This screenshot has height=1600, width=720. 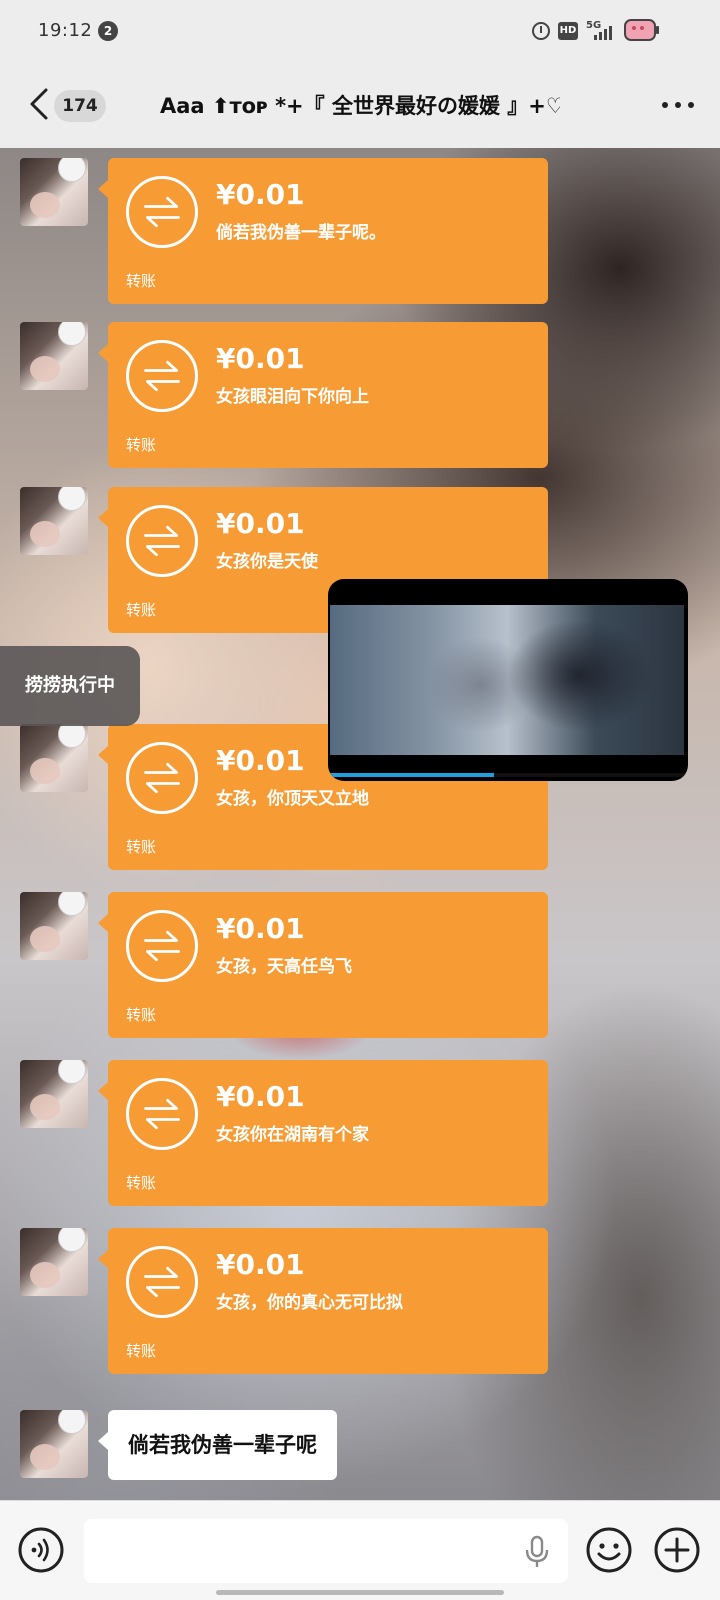 I want to click on transfer-note: 女孩，天高任鸟飞, so click(x=284, y=967).